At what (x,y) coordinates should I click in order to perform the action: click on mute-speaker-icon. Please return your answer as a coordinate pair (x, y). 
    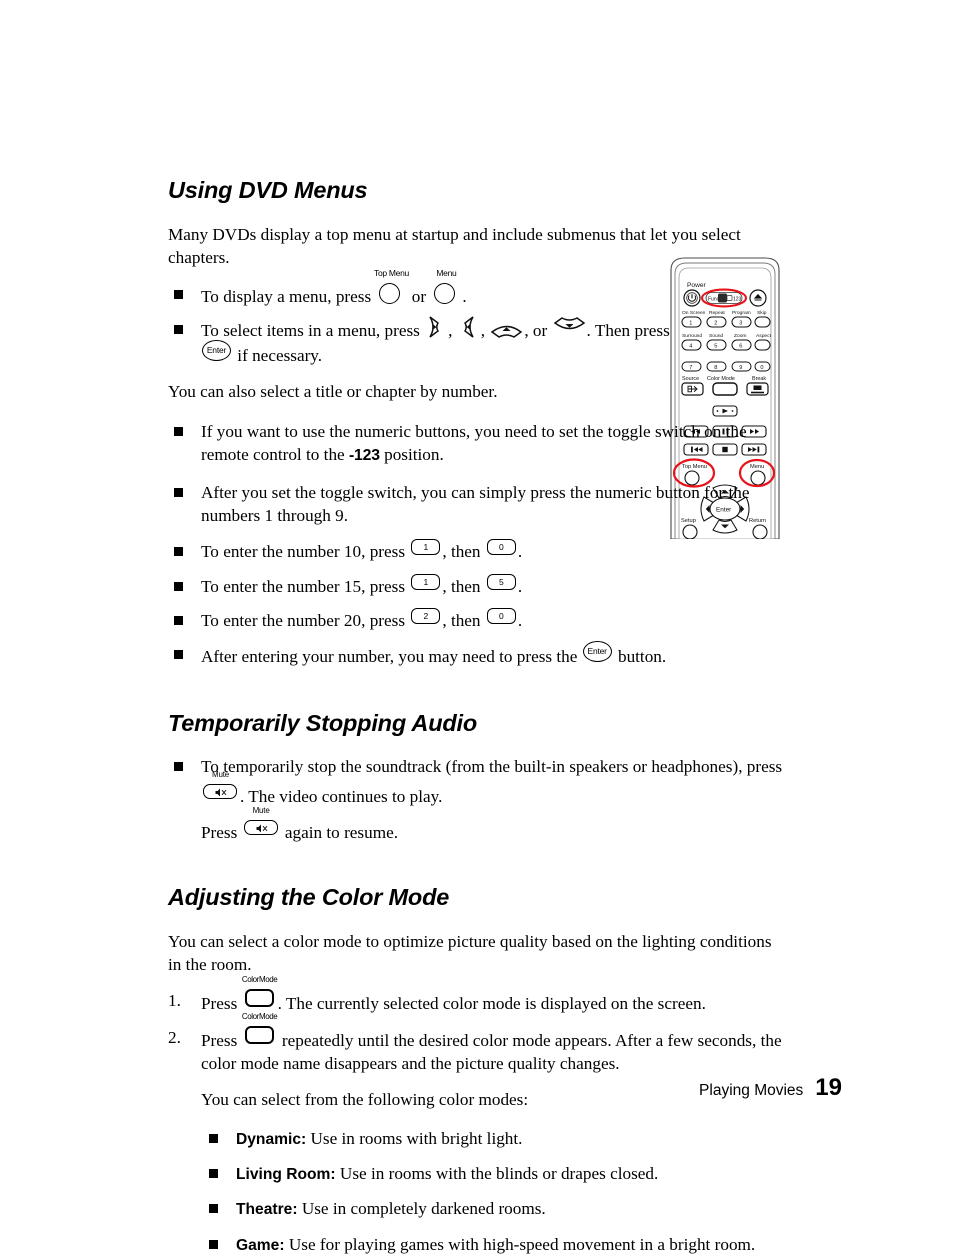
    Looking at the image, I should click on (262, 828).